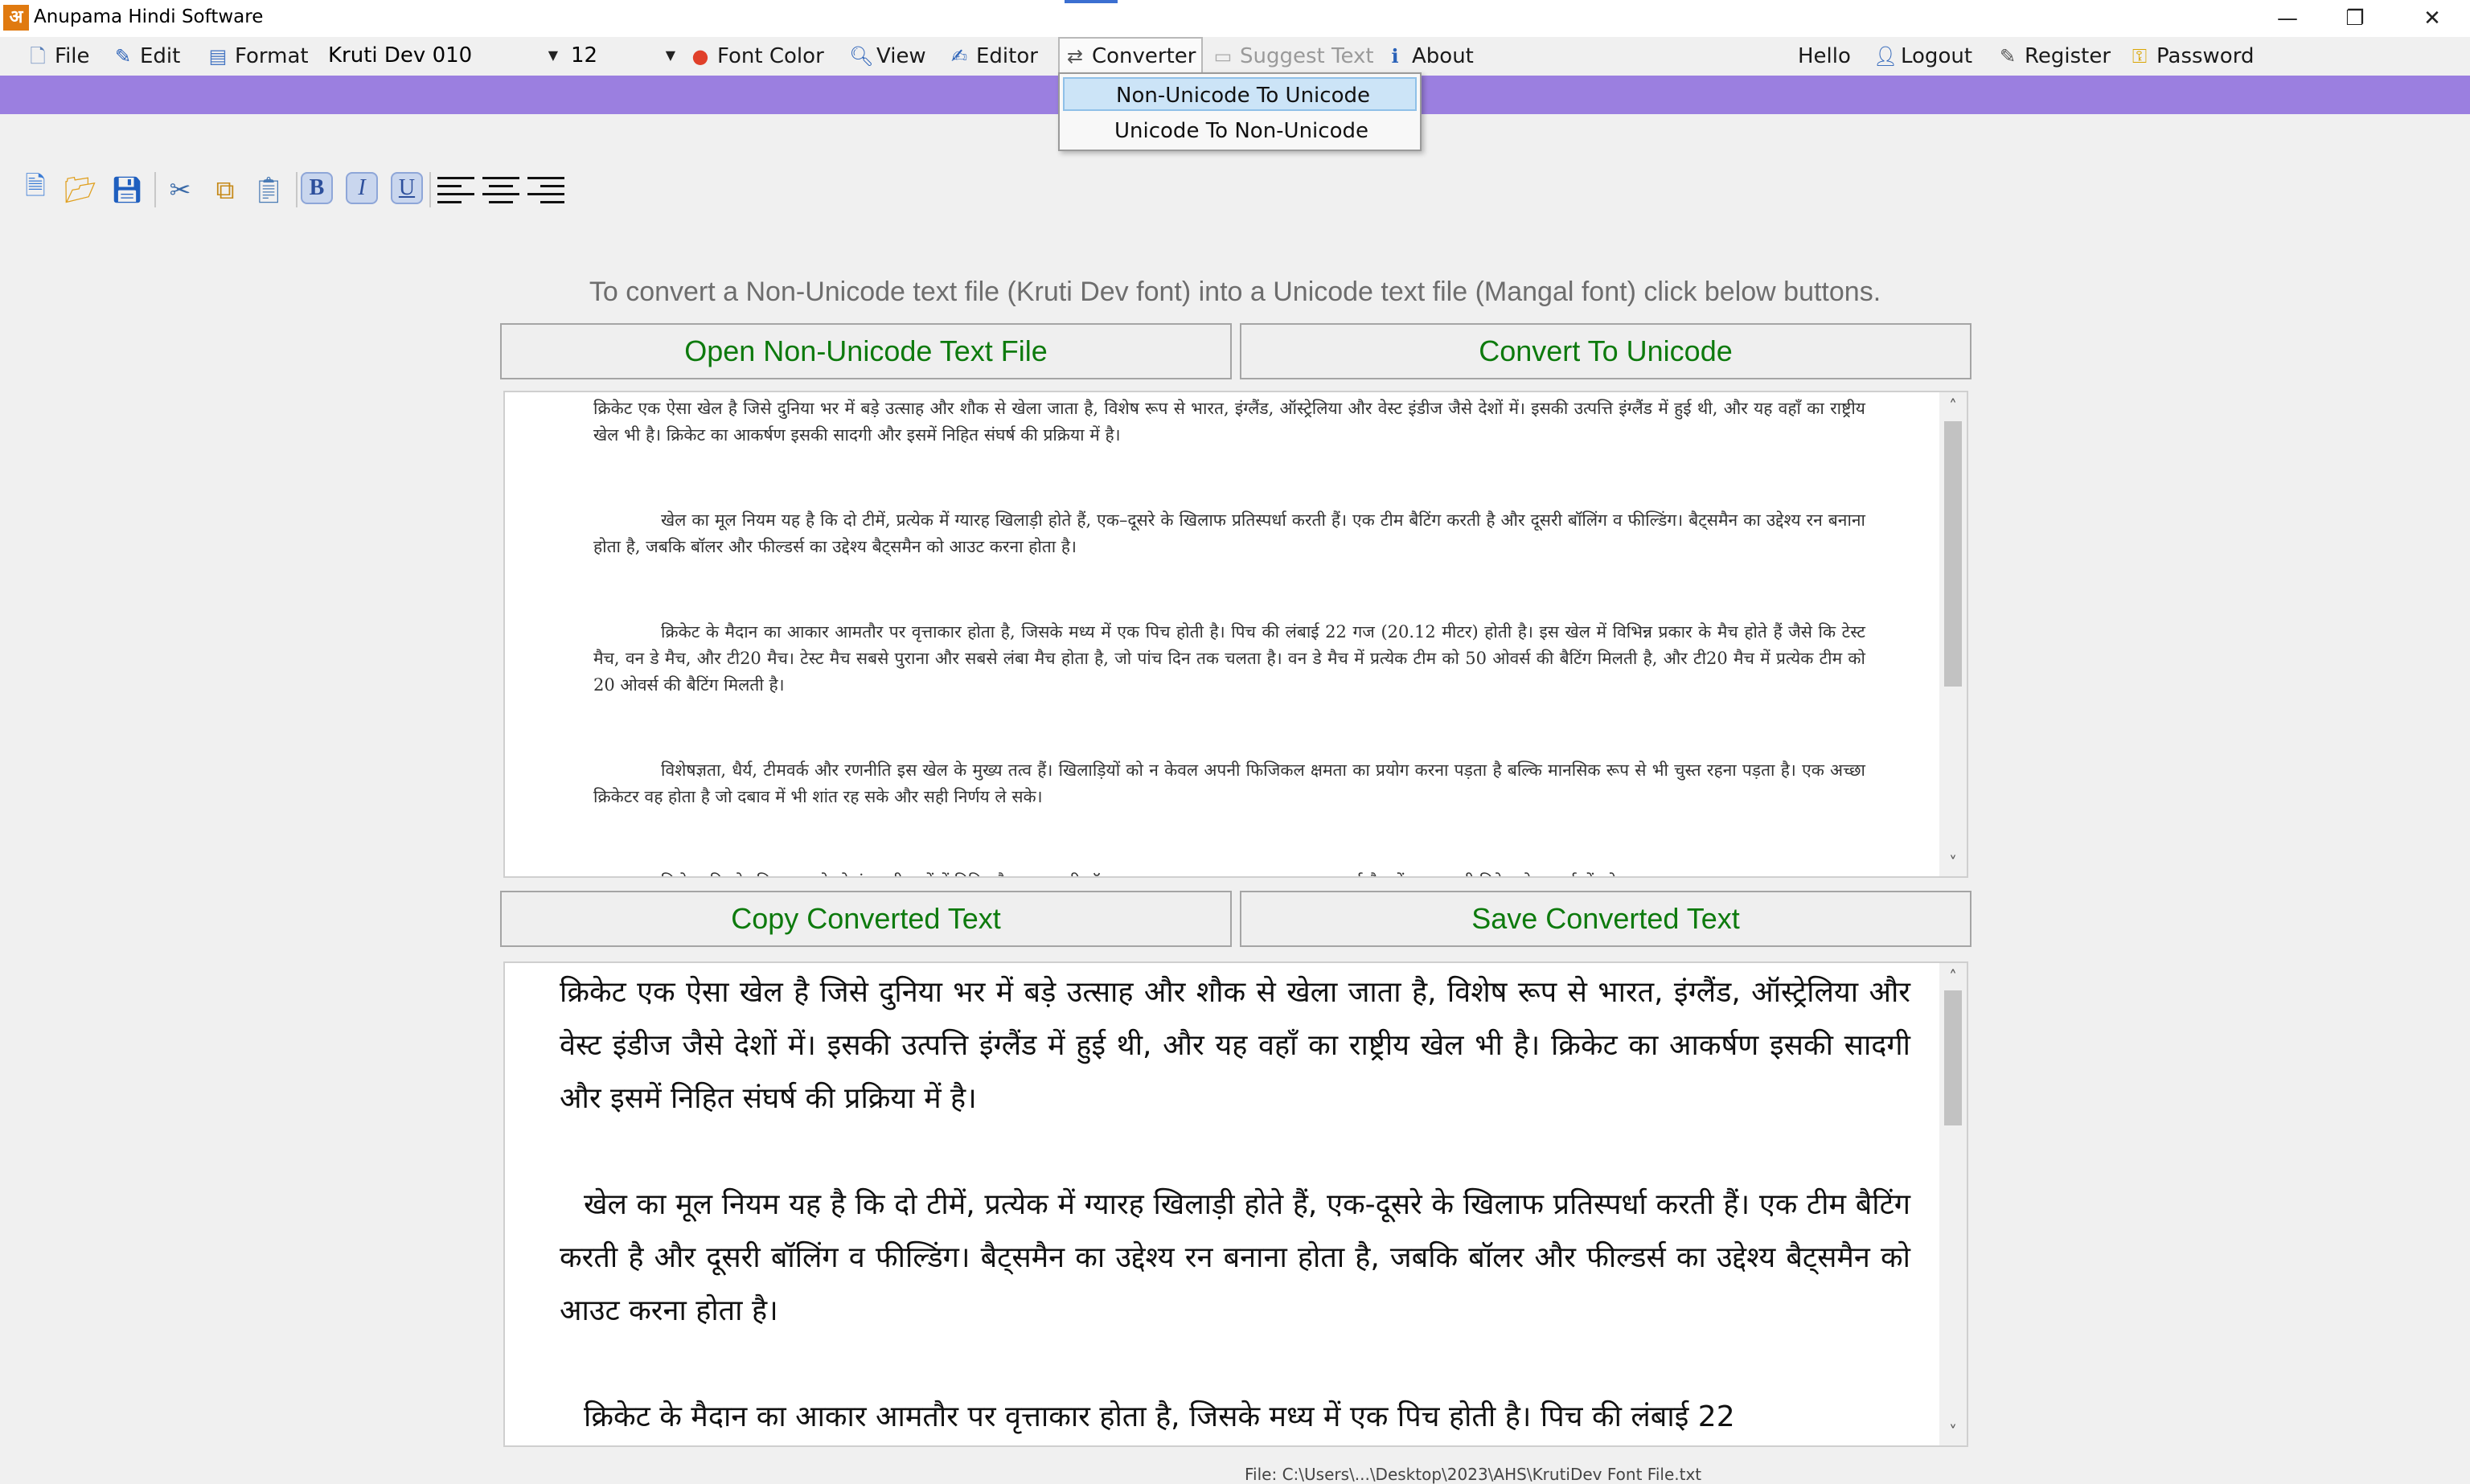  I want to click on menu-file-label: File, so click(72, 56).